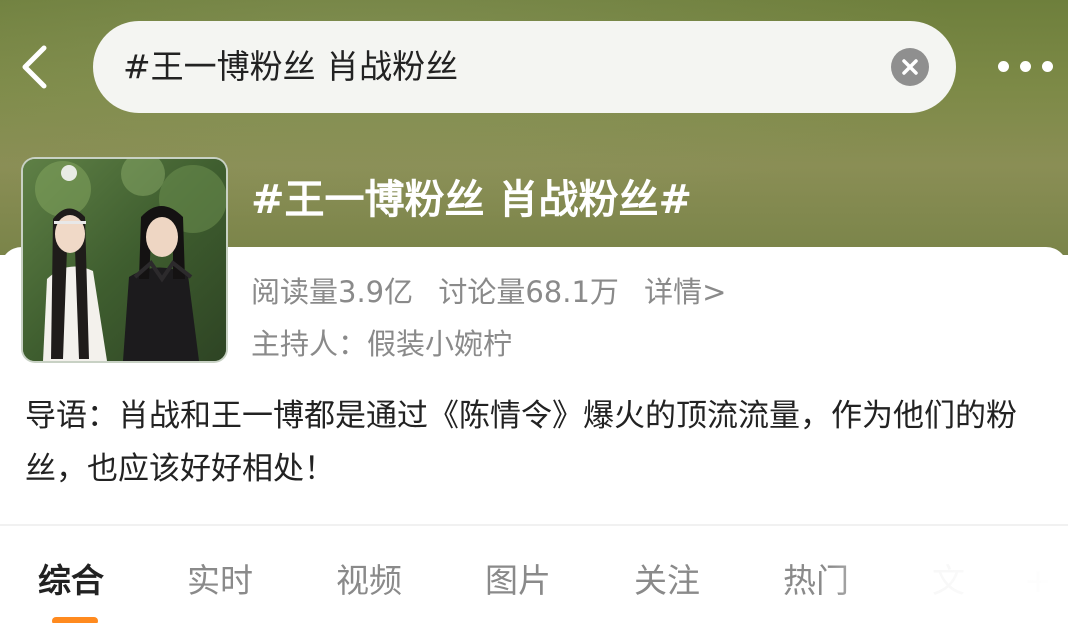  I want to click on tab-text: 文, so click(948, 581).